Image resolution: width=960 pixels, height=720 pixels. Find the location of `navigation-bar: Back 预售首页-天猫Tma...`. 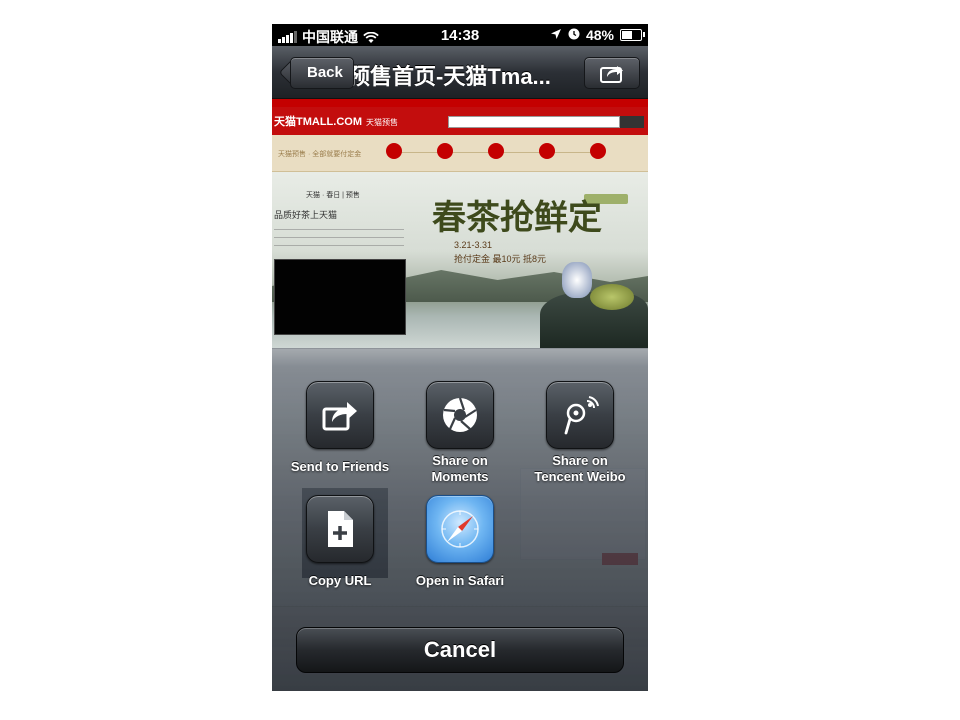

navigation-bar: Back 预售首页-天猫Tma... is located at coordinates (460, 72).